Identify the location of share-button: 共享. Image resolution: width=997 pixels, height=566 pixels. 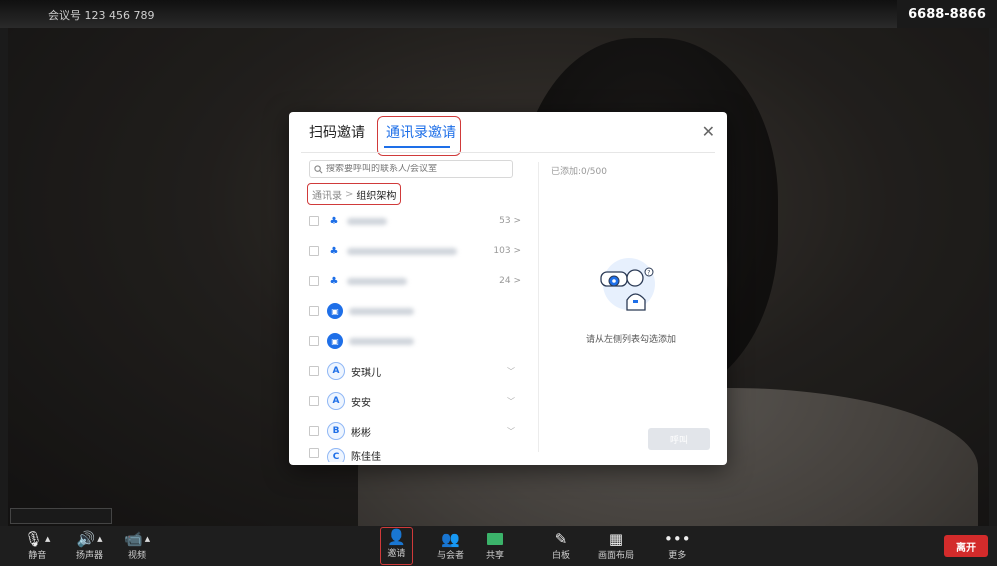
(495, 545).